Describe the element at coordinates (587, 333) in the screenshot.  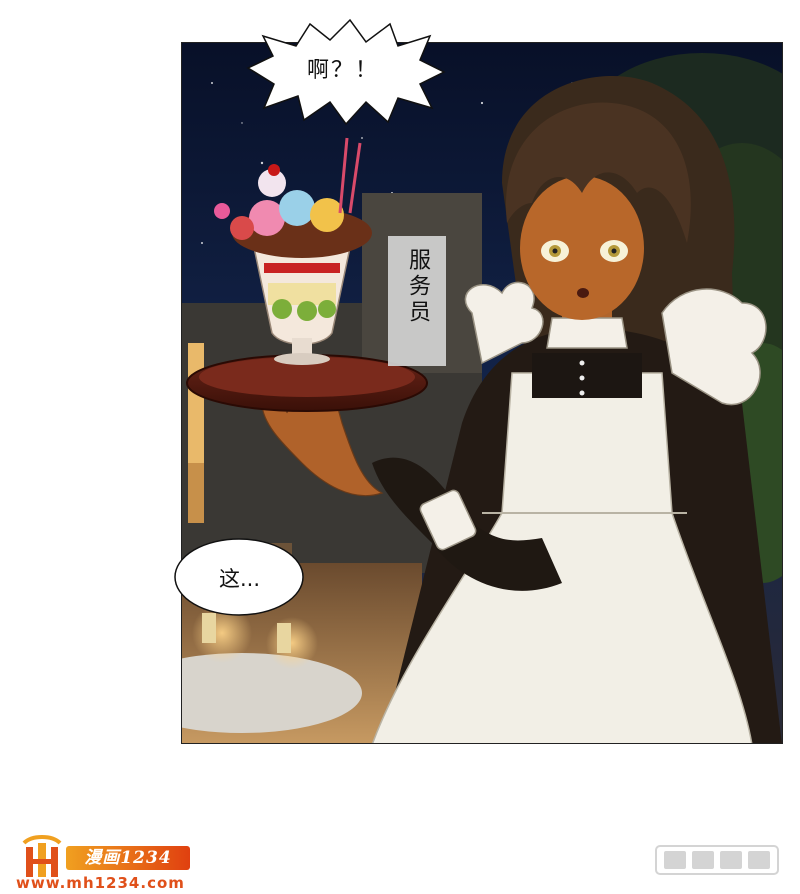
I see `collar` at that location.